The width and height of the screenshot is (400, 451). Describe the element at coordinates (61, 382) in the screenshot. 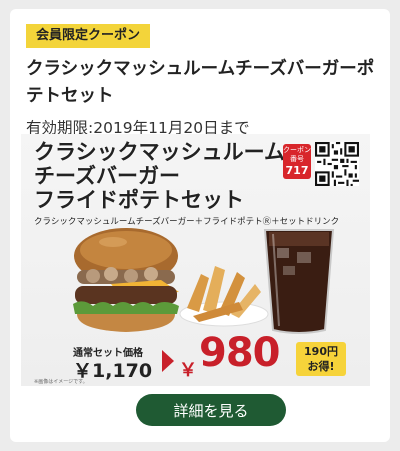

I see `image-footnote: ※画像はイメージです。` at that location.